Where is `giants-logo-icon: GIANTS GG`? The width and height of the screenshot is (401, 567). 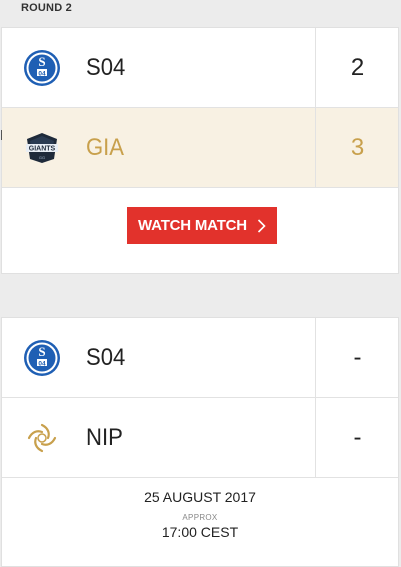 giants-logo-icon: GIANTS GG is located at coordinates (42, 148).